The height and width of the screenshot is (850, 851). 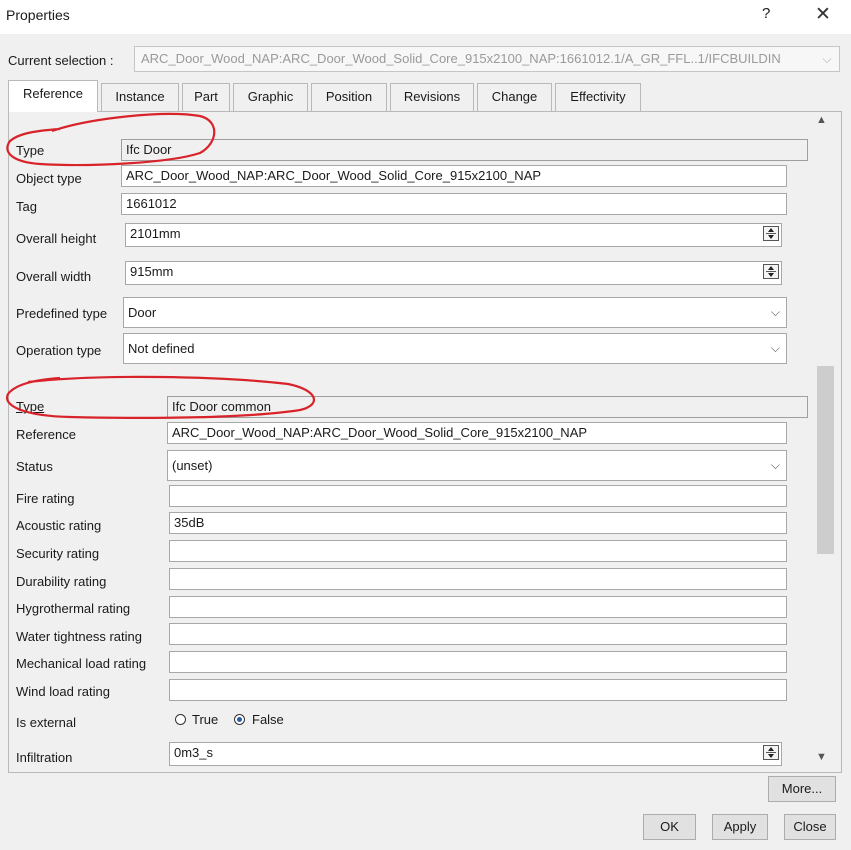 I want to click on tag-label: Tag, so click(x=26, y=206).